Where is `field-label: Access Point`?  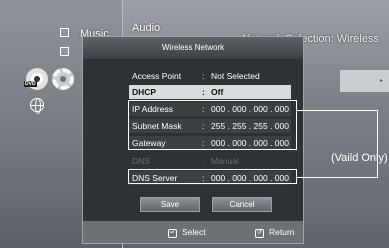 field-label: Access Point is located at coordinates (157, 76).